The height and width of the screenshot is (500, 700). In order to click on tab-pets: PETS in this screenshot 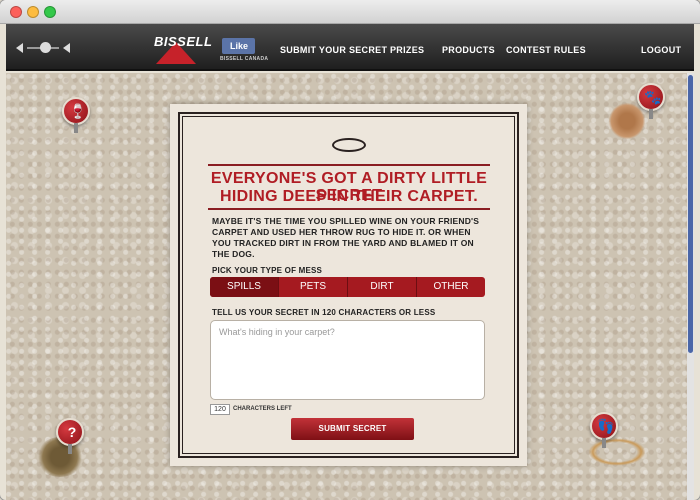, I will do `click(313, 287)`.